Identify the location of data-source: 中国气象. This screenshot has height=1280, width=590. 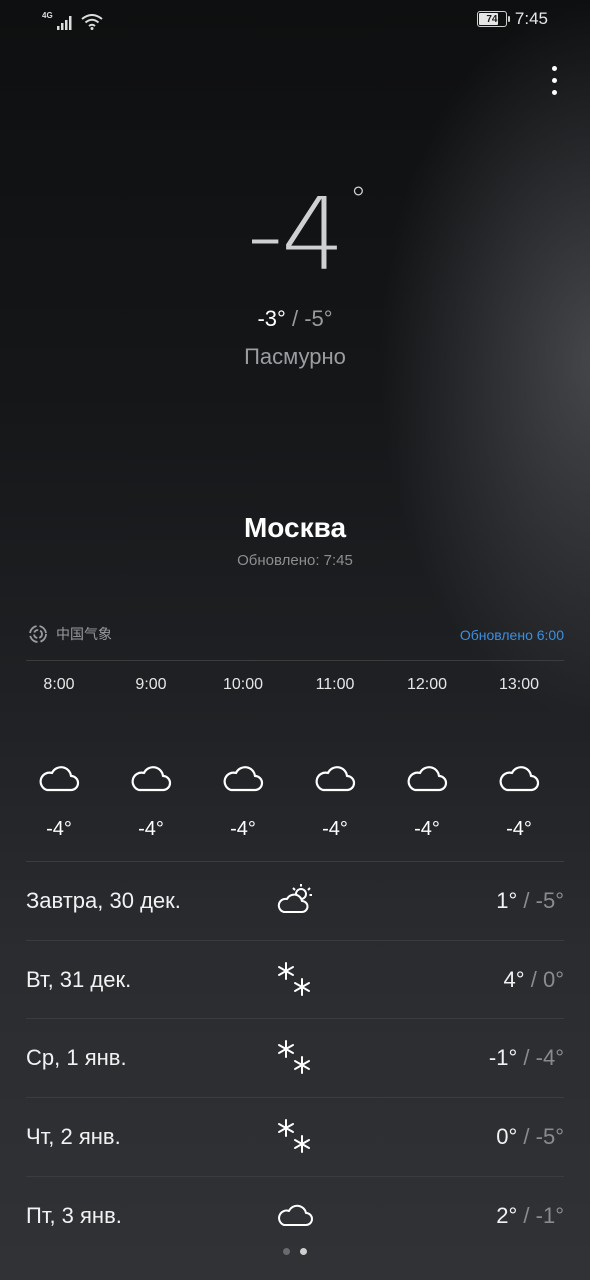
(70, 634).